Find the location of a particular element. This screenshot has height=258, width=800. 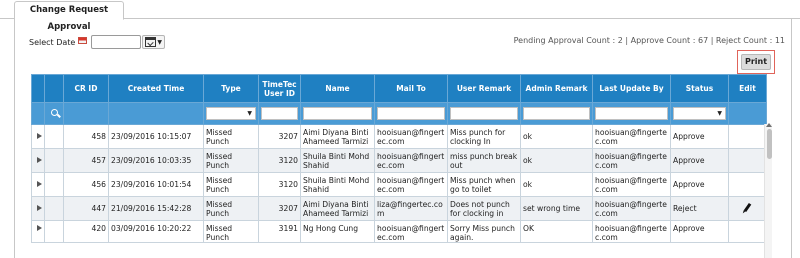

user-remark-cell: miss punch break out is located at coordinates (484, 160).